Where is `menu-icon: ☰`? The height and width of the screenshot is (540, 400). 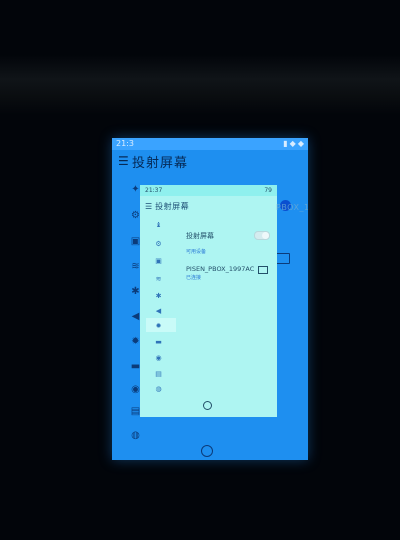
menu-icon: ☰ is located at coordinates (123, 161).